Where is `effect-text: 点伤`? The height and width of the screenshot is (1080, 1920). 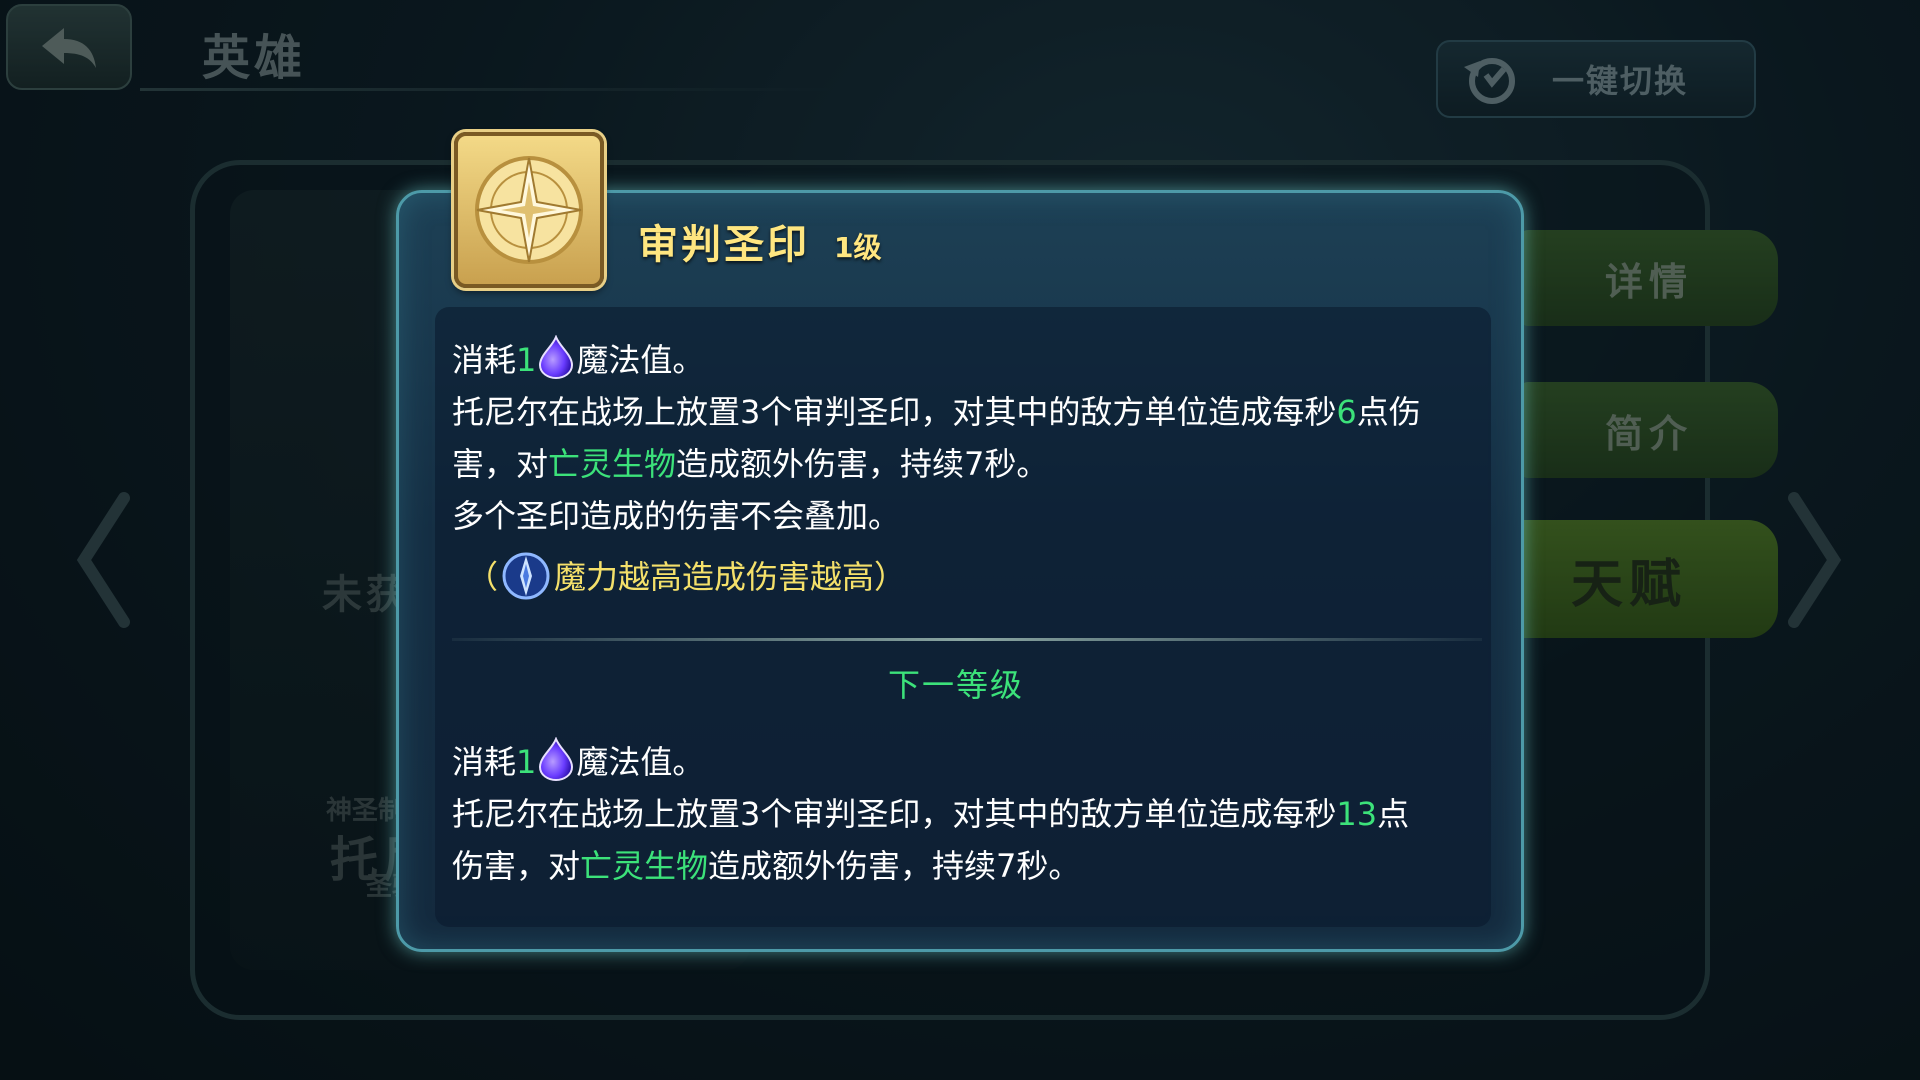
effect-text: 点伤 is located at coordinates (1388, 412).